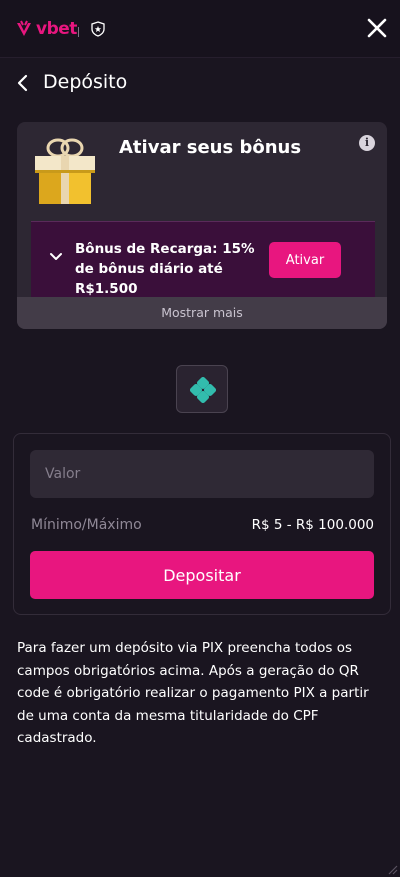  What do you see at coordinates (305, 260) in the screenshot?
I see `activate-bonus-button: Ativar` at bounding box center [305, 260].